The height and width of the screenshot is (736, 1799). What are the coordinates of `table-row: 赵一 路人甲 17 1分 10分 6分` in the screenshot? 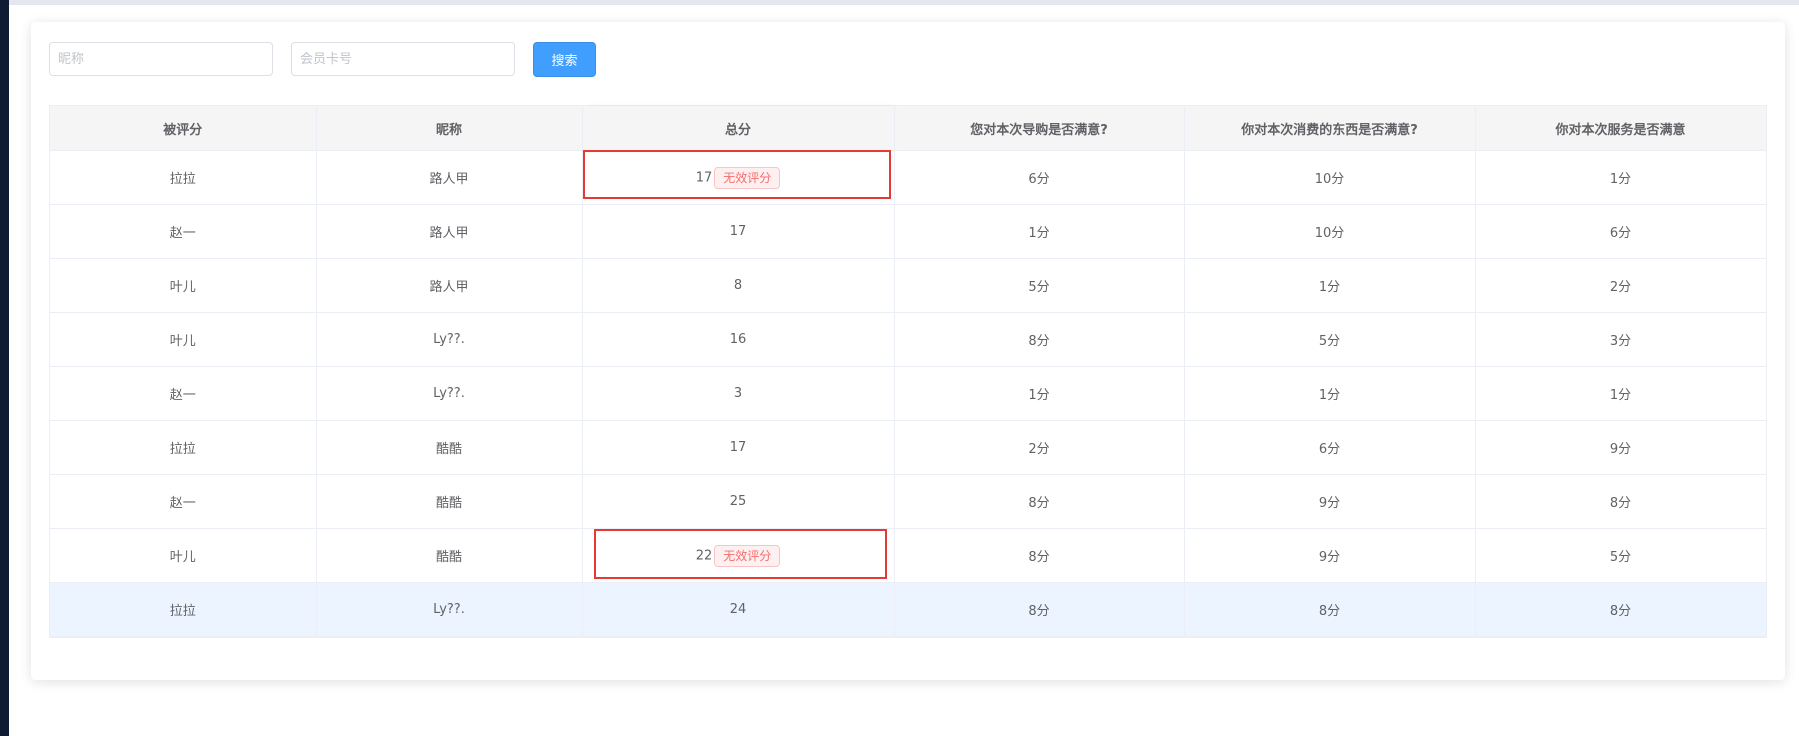 It's located at (908, 231).